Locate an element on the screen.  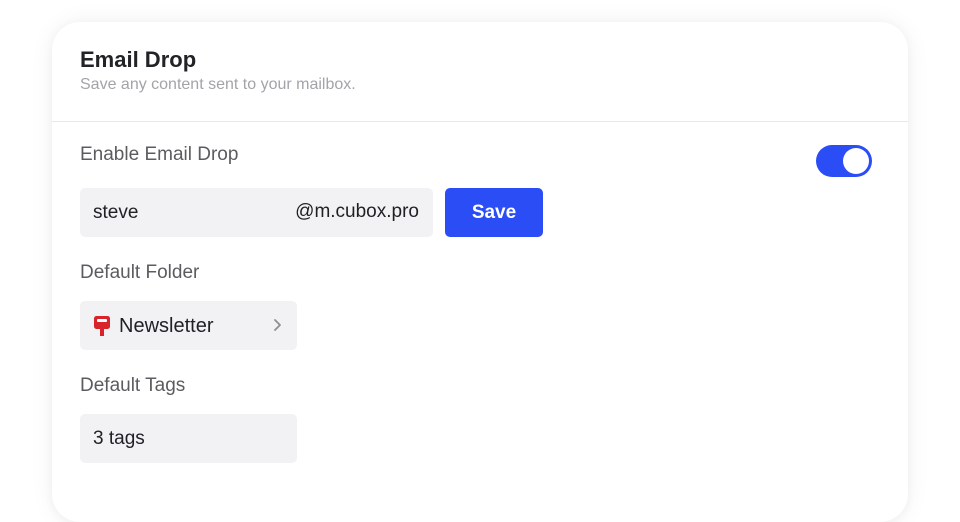
default-folder-select: Newsletter is located at coordinates (188, 325).